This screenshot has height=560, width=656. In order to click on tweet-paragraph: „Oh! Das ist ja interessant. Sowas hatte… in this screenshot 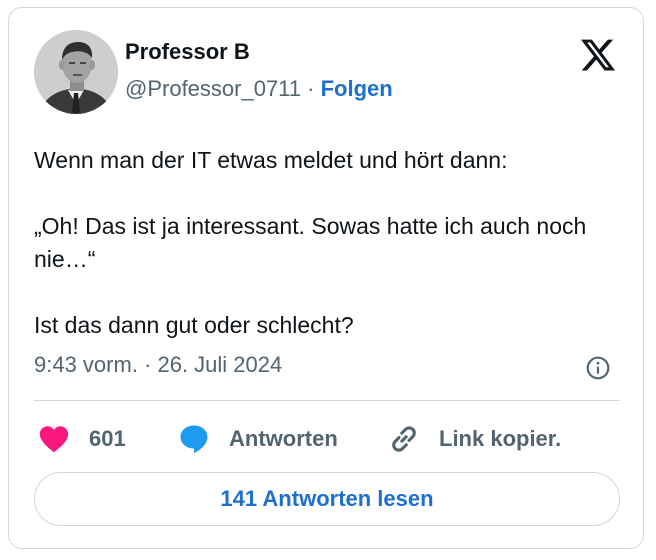, I will do `click(310, 242)`.